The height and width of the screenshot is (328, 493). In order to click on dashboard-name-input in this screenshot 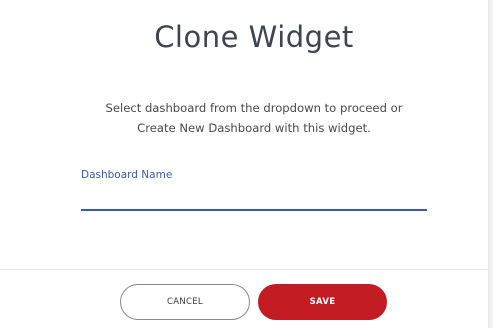, I will do `click(254, 199)`.